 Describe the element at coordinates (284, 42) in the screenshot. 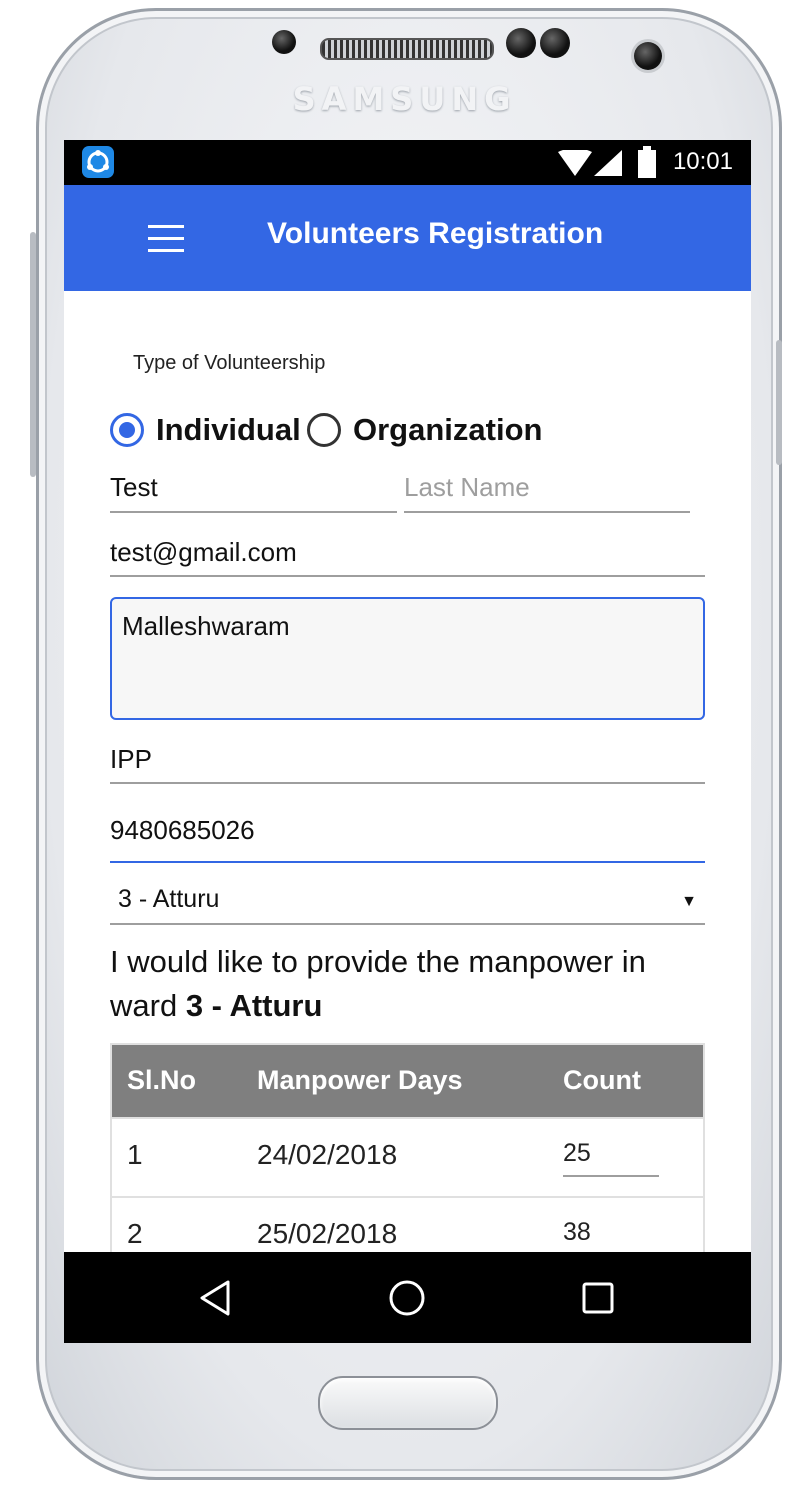

I see `front-sensor-icon` at that location.